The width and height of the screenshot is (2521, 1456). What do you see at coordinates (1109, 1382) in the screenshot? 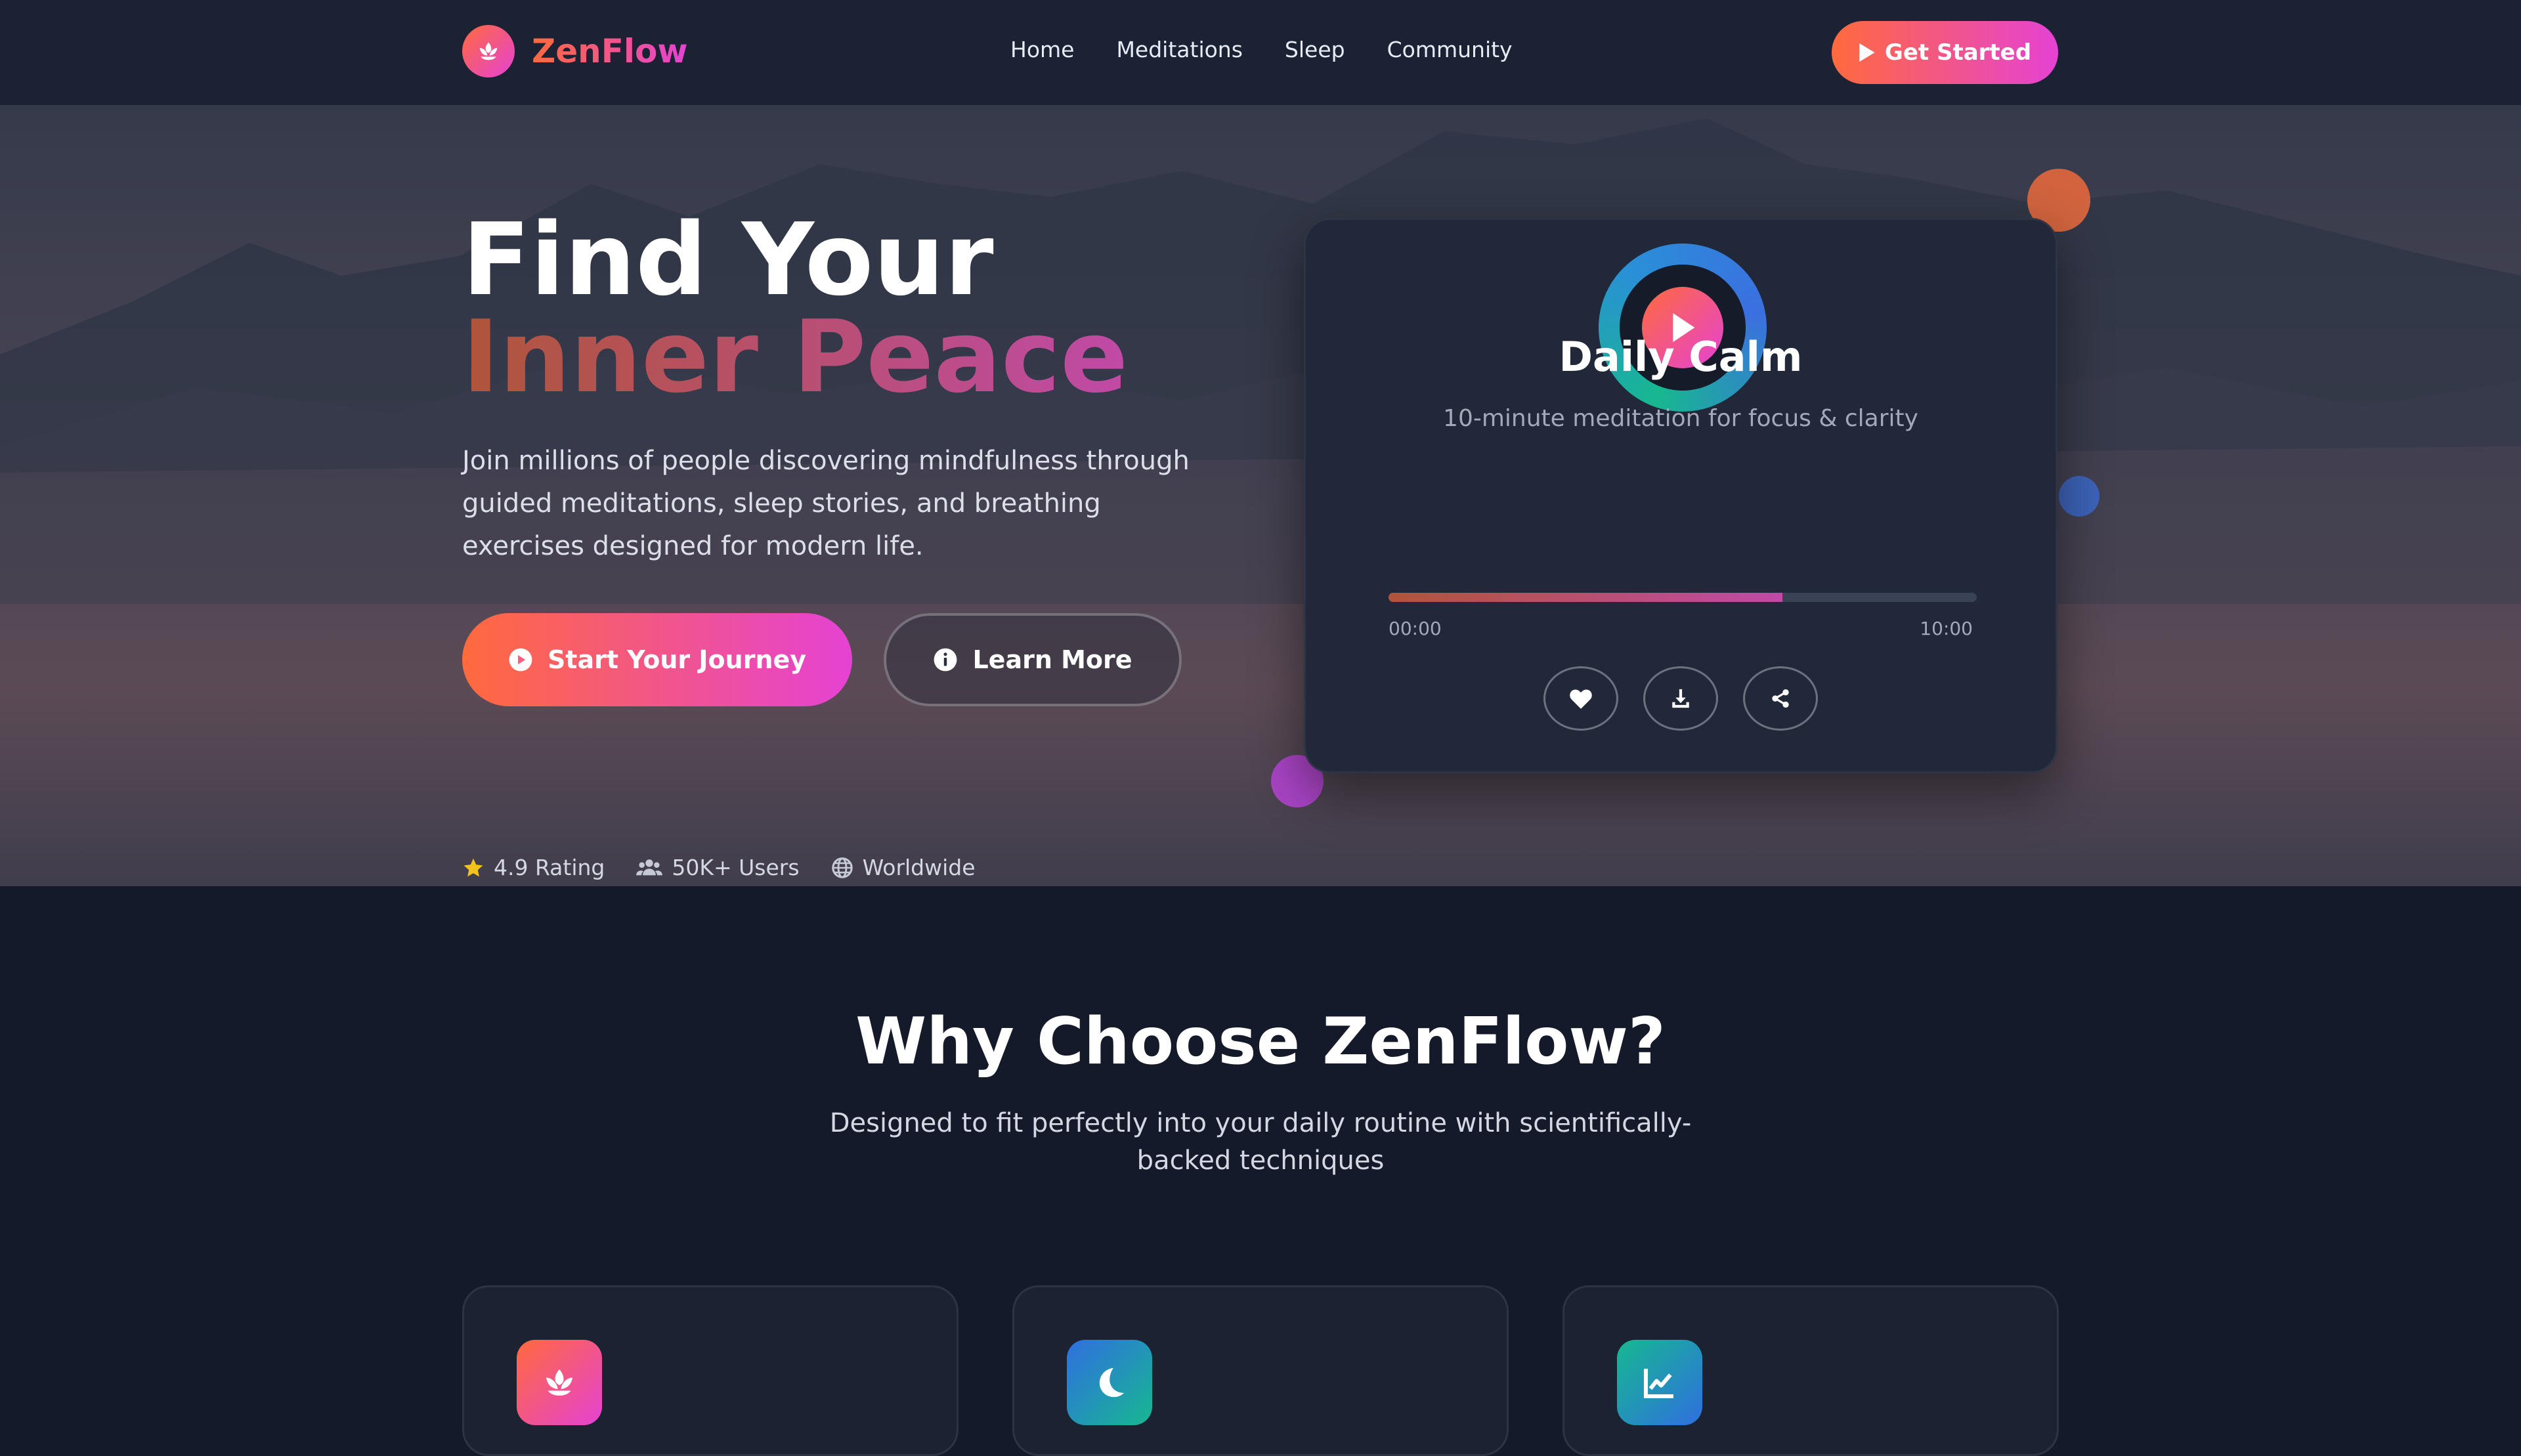
I see `moon-icon` at bounding box center [1109, 1382].